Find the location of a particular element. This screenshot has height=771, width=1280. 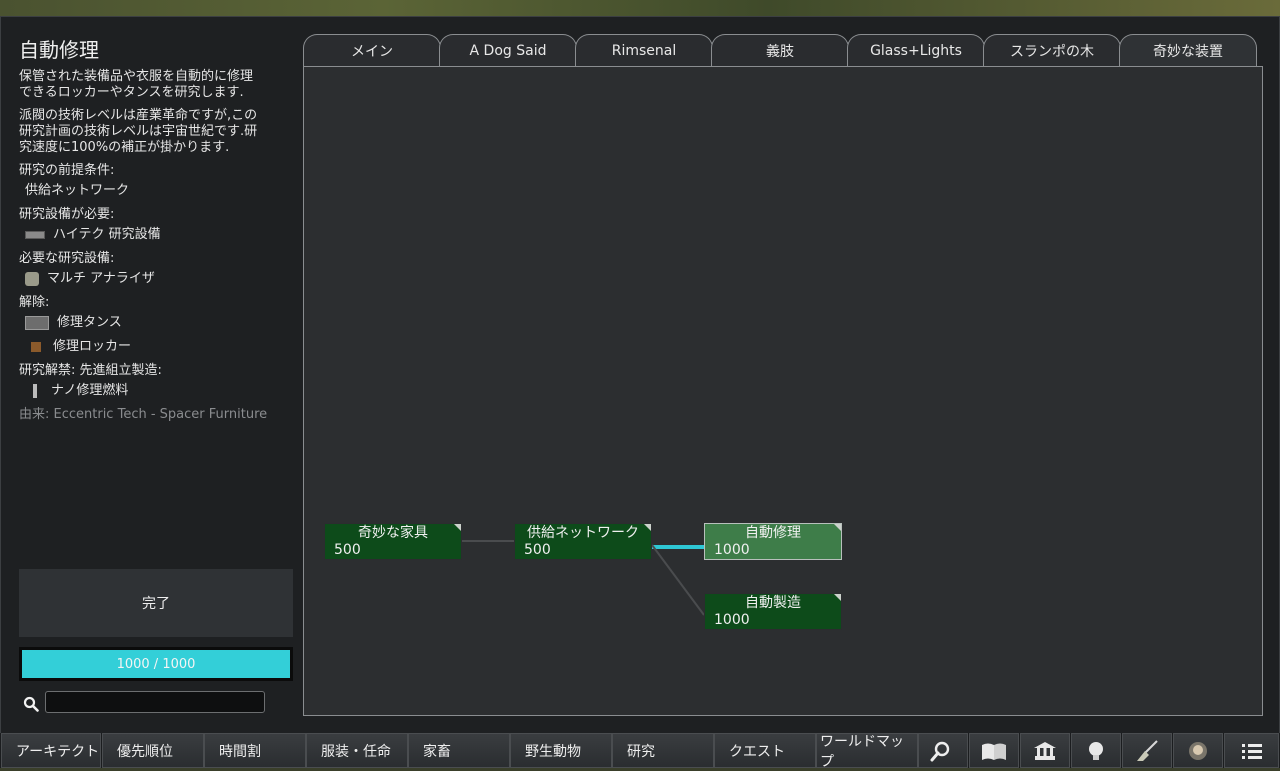

research-node: 奇妙な家具 500 is located at coordinates (393, 541).